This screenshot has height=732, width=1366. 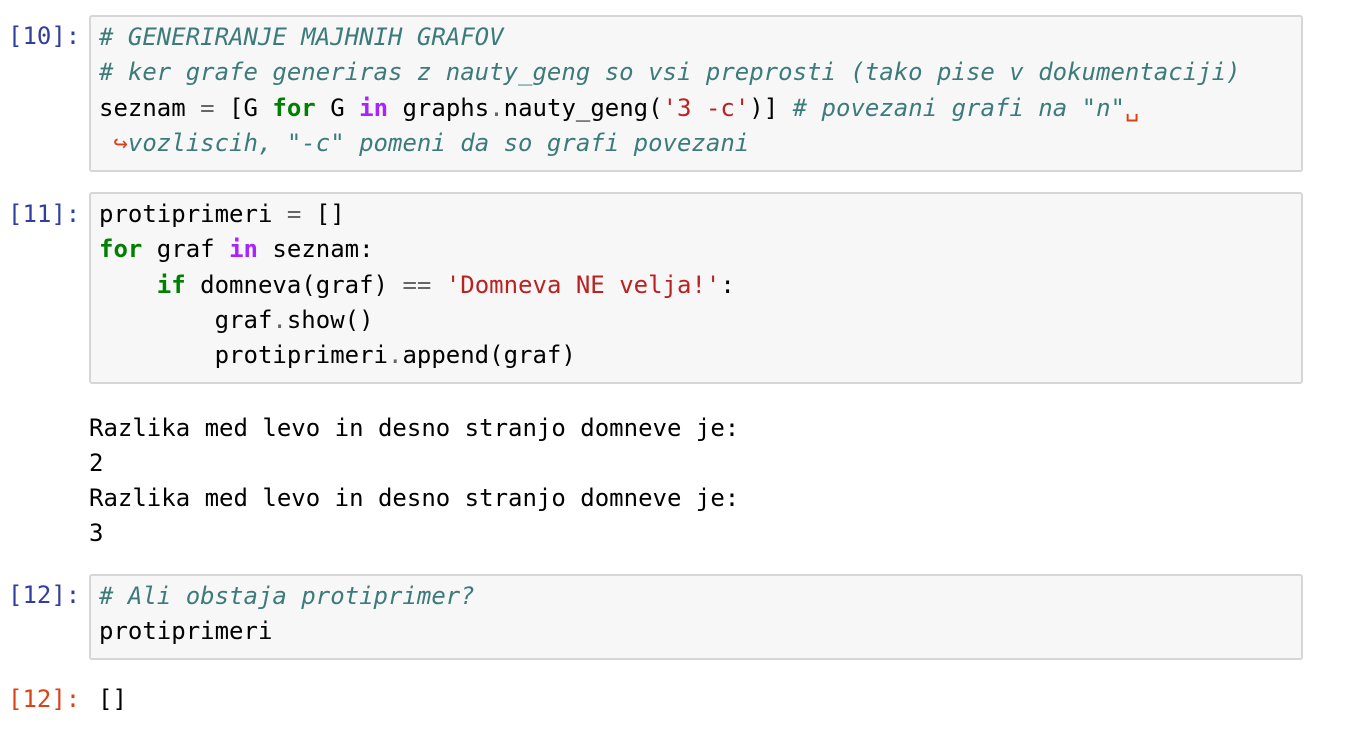 What do you see at coordinates (44, 595) in the screenshot?
I see `input-prompt: [12]:` at bounding box center [44, 595].